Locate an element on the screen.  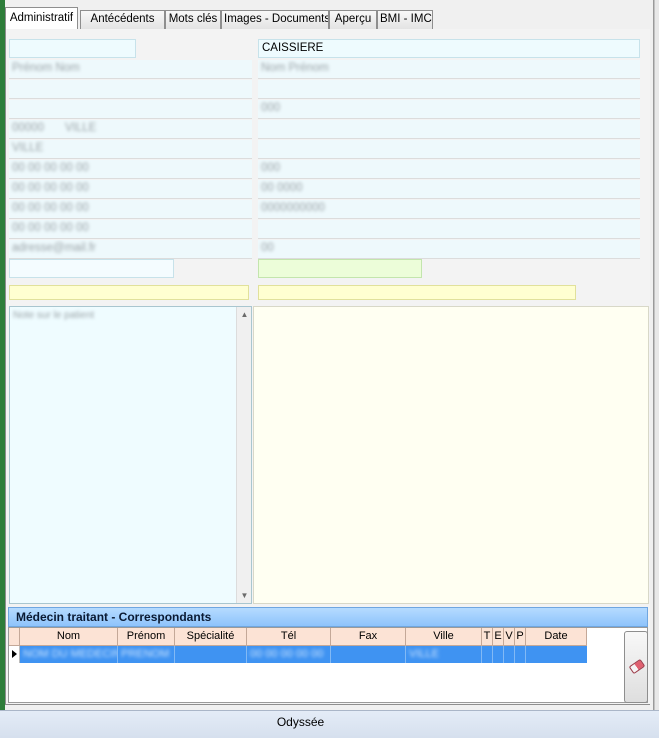
cell-ville: VILLE is located at coordinates (444, 654).